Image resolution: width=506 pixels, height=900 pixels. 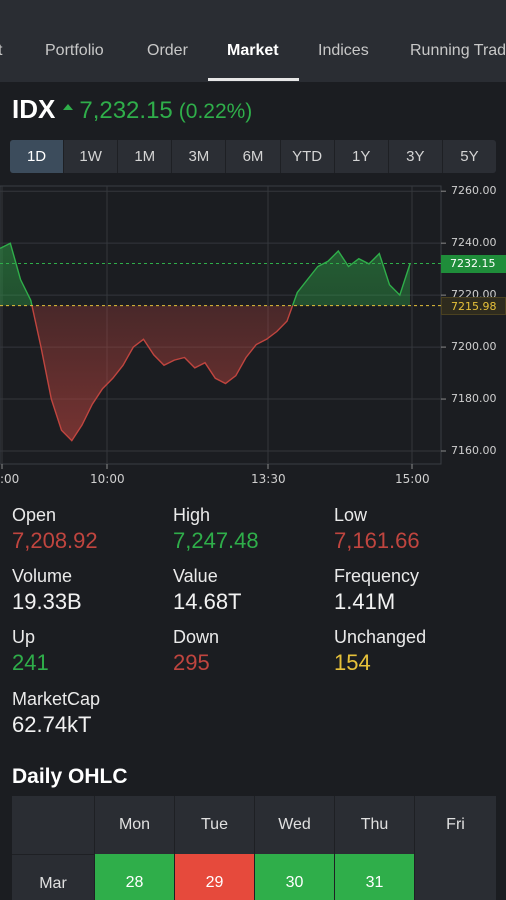 What do you see at coordinates (37, 156) in the screenshot?
I see `range-1d: 1D` at bounding box center [37, 156].